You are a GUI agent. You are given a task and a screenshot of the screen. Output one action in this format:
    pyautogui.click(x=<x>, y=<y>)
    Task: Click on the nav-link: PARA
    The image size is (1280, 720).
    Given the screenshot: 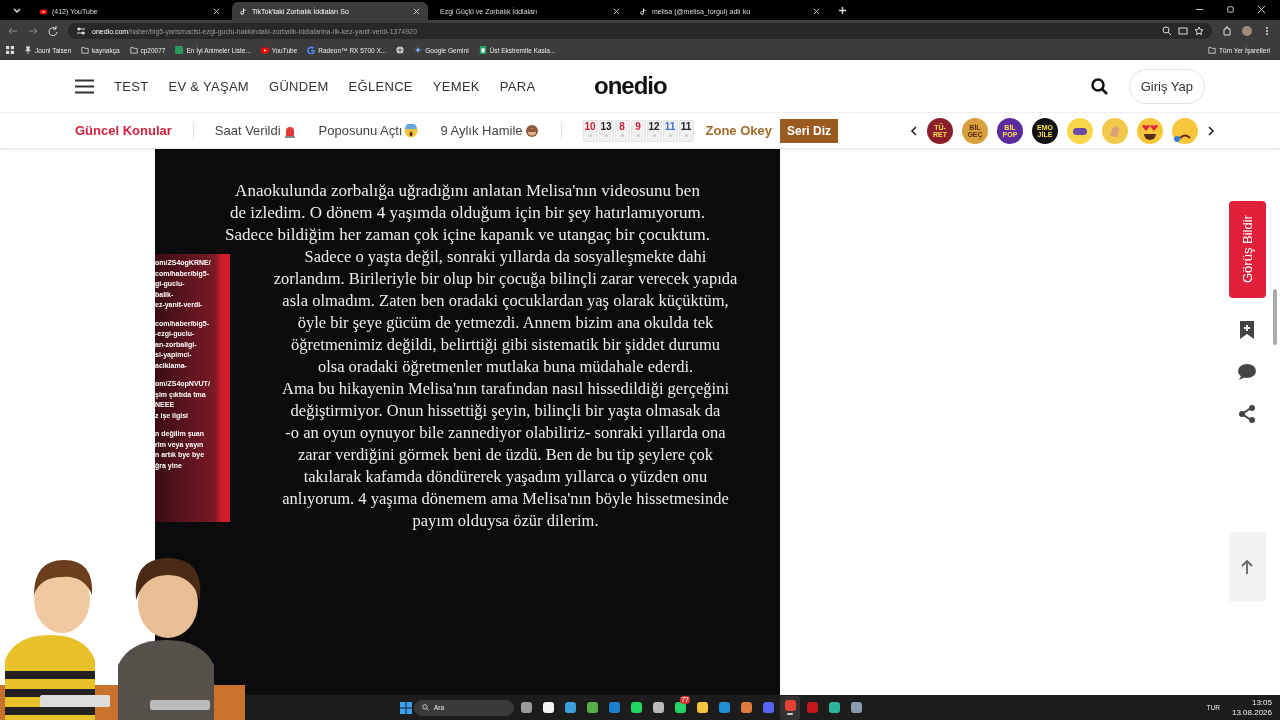 What is the action you would take?
    pyautogui.click(x=517, y=86)
    